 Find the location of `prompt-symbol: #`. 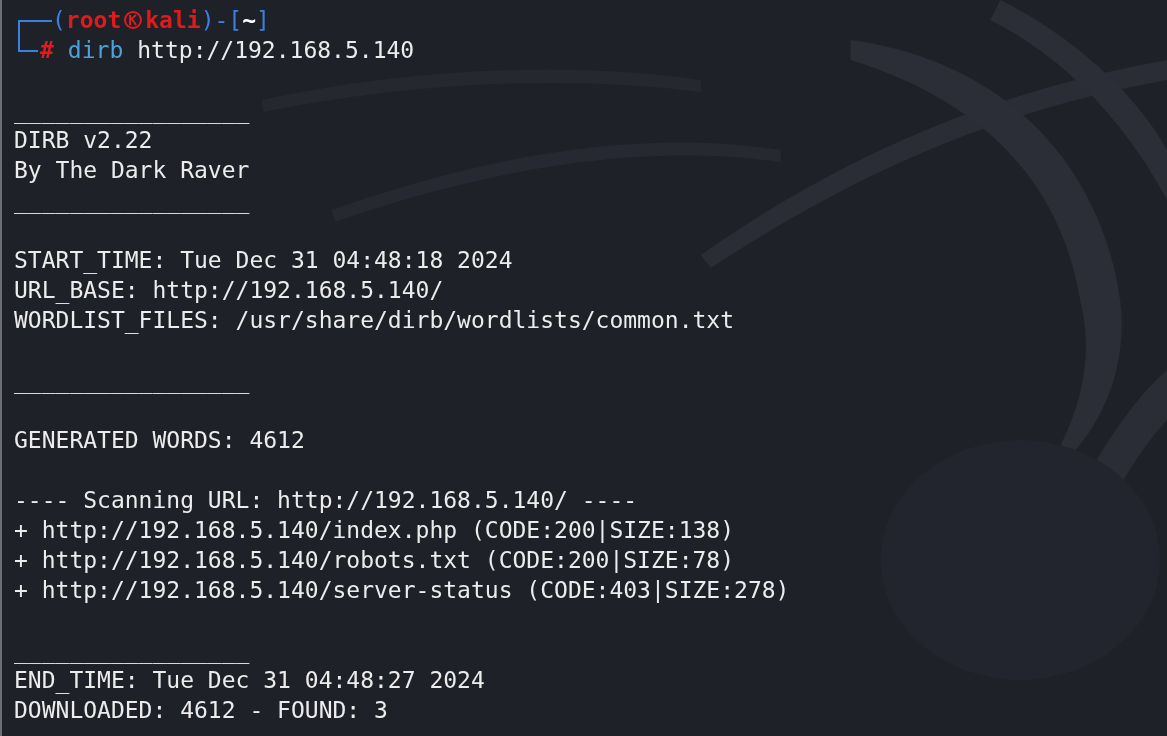

prompt-symbol: # is located at coordinates (47, 50).